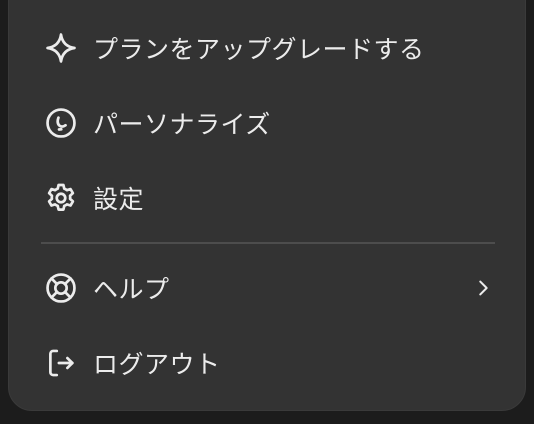  I want to click on menu-item-label: 設定, so click(119, 199).